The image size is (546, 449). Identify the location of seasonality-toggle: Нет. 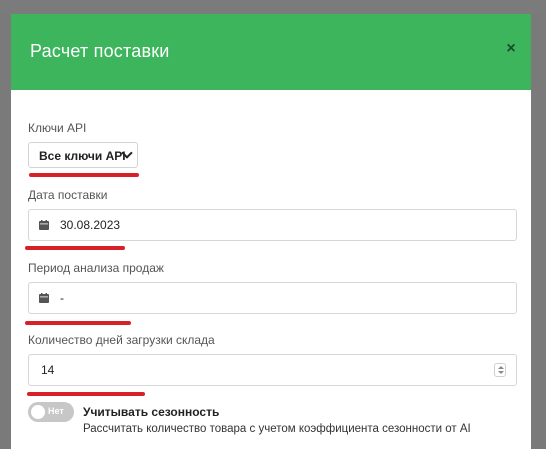
(51, 412).